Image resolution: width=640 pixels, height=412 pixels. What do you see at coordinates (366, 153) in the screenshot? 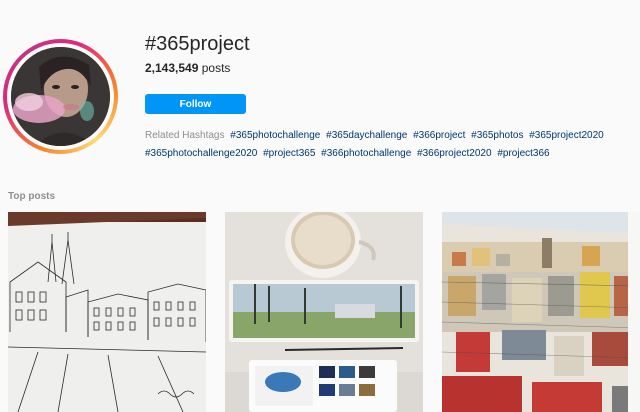
I see `related-tag: #366photochallenge` at bounding box center [366, 153].